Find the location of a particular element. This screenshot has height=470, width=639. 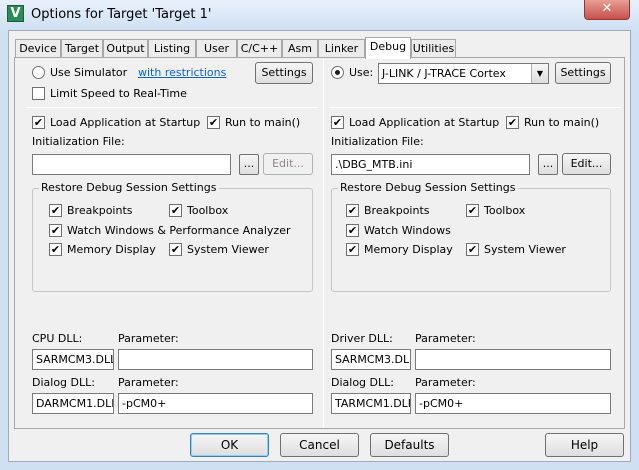

left-toolbox-checkbox: ✔ is located at coordinates (175, 210).